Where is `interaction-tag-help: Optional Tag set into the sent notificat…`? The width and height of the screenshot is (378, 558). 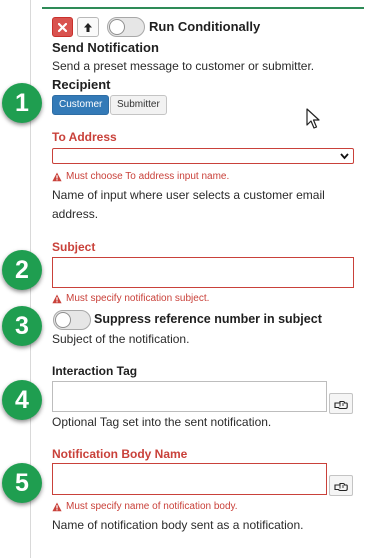
interaction-tag-help: Optional Tag set into the sent notificat… is located at coordinates (162, 422).